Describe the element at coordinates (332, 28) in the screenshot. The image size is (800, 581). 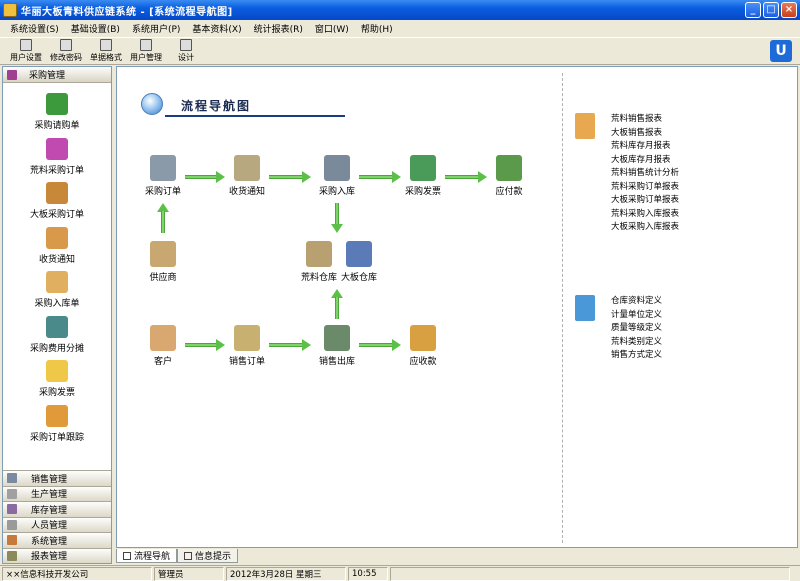
I see `menu-window: 窗口(W)` at that location.